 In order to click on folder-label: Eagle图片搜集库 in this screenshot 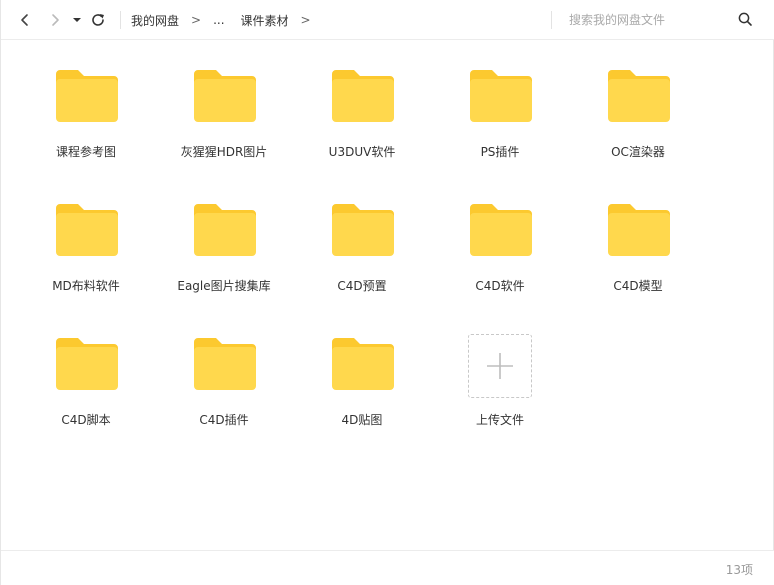, I will do `click(224, 286)`.